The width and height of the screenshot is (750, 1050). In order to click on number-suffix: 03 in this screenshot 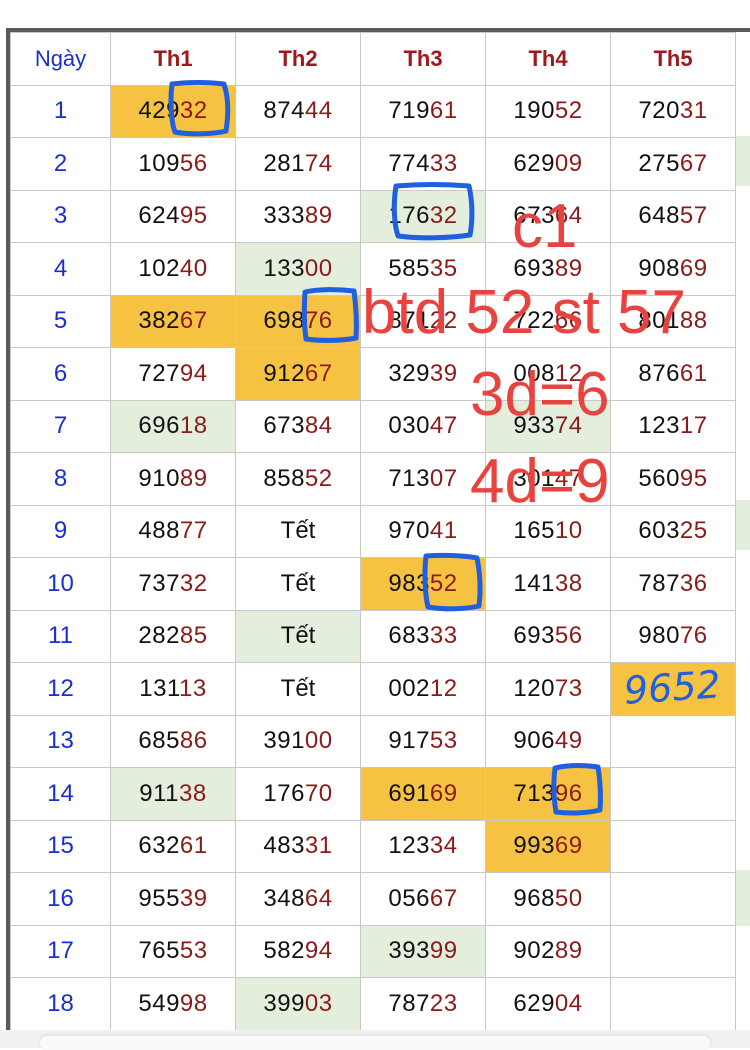, I will do `click(318, 1003)`.